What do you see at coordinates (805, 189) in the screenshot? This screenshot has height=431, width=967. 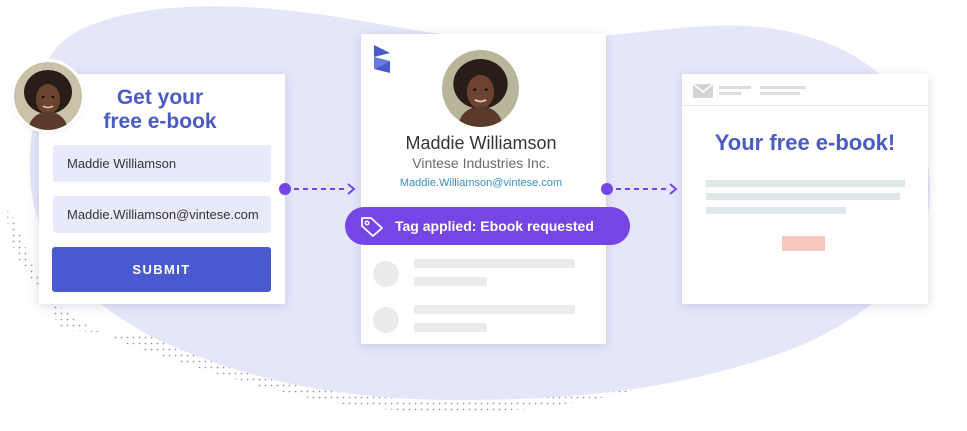 I see `email-preview-card` at bounding box center [805, 189].